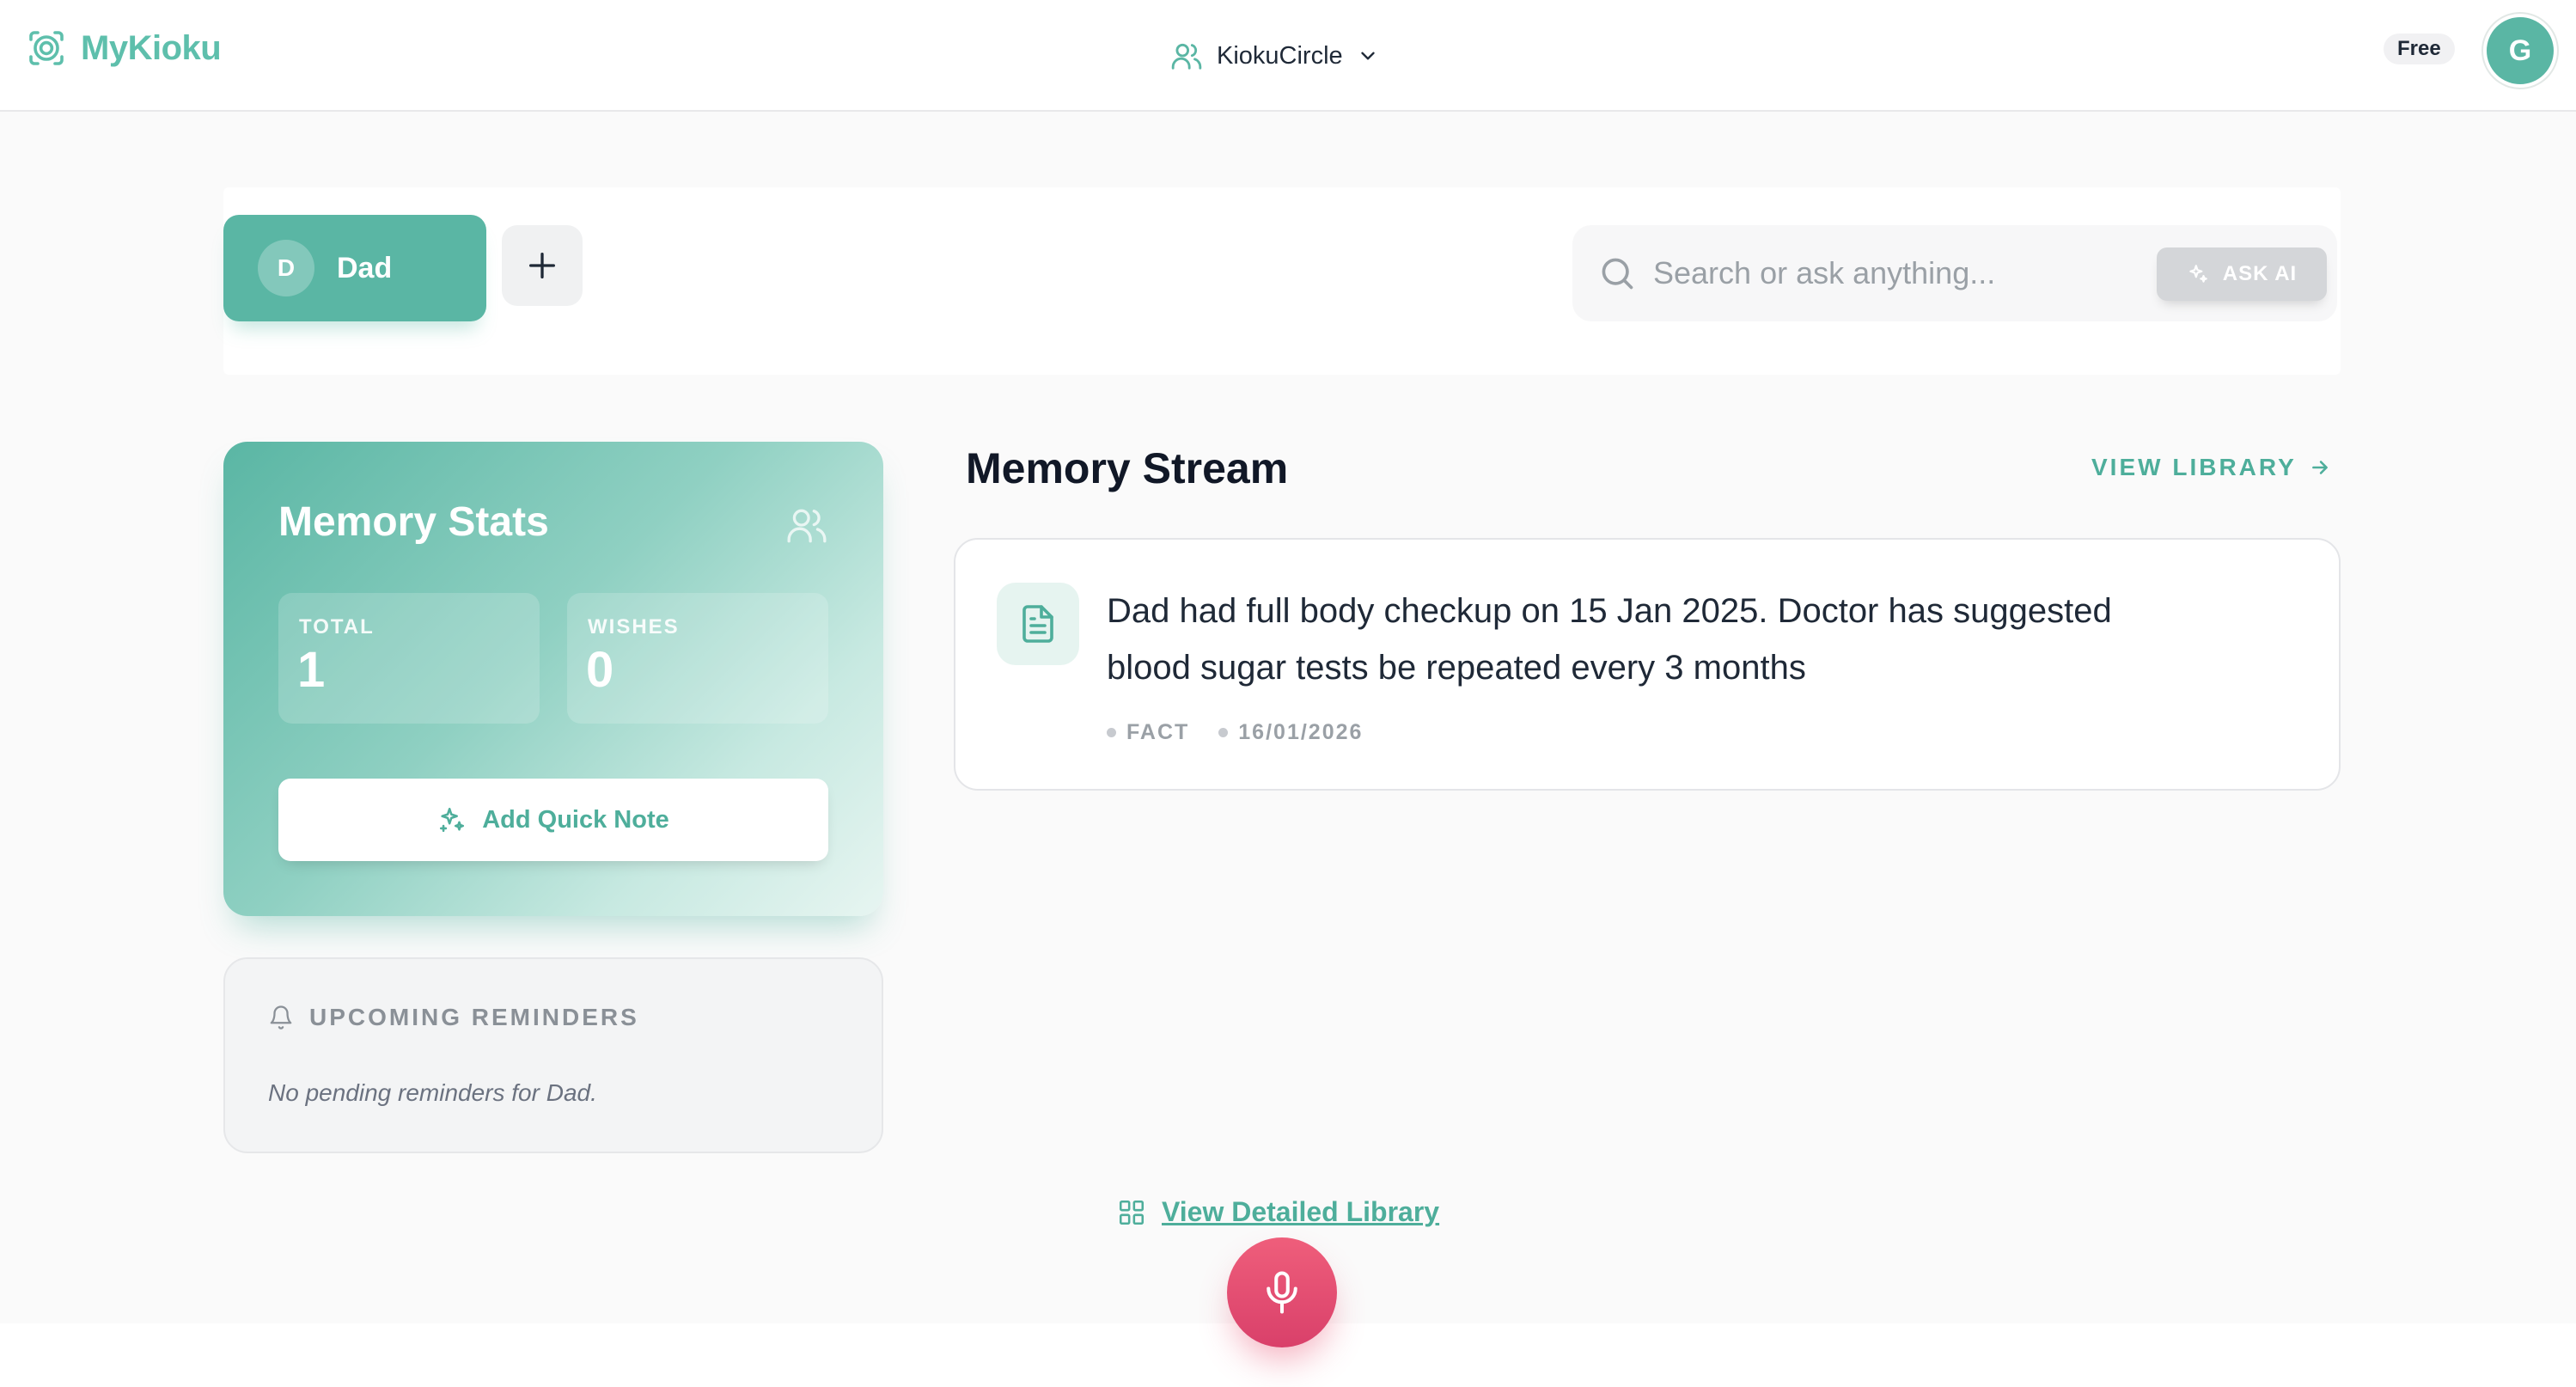 The image size is (2576, 1387). I want to click on chevron-down-icon, so click(1367, 56).